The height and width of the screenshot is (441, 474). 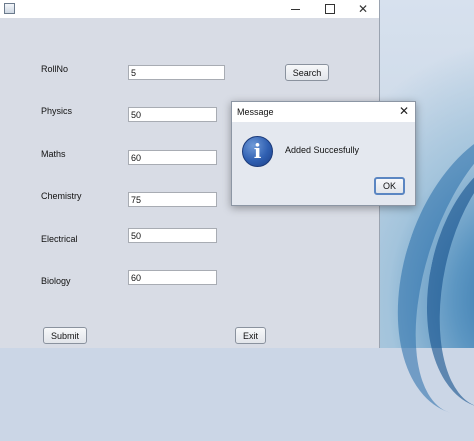 What do you see at coordinates (172, 114) in the screenshot?
I see `physics-input` at bounding box center [172, 114].